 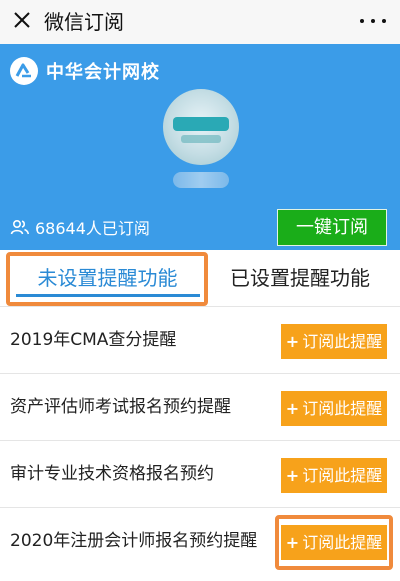 I want to click on reminder-title: 2019年CMA查分提醒, so click(x=93, y=340).